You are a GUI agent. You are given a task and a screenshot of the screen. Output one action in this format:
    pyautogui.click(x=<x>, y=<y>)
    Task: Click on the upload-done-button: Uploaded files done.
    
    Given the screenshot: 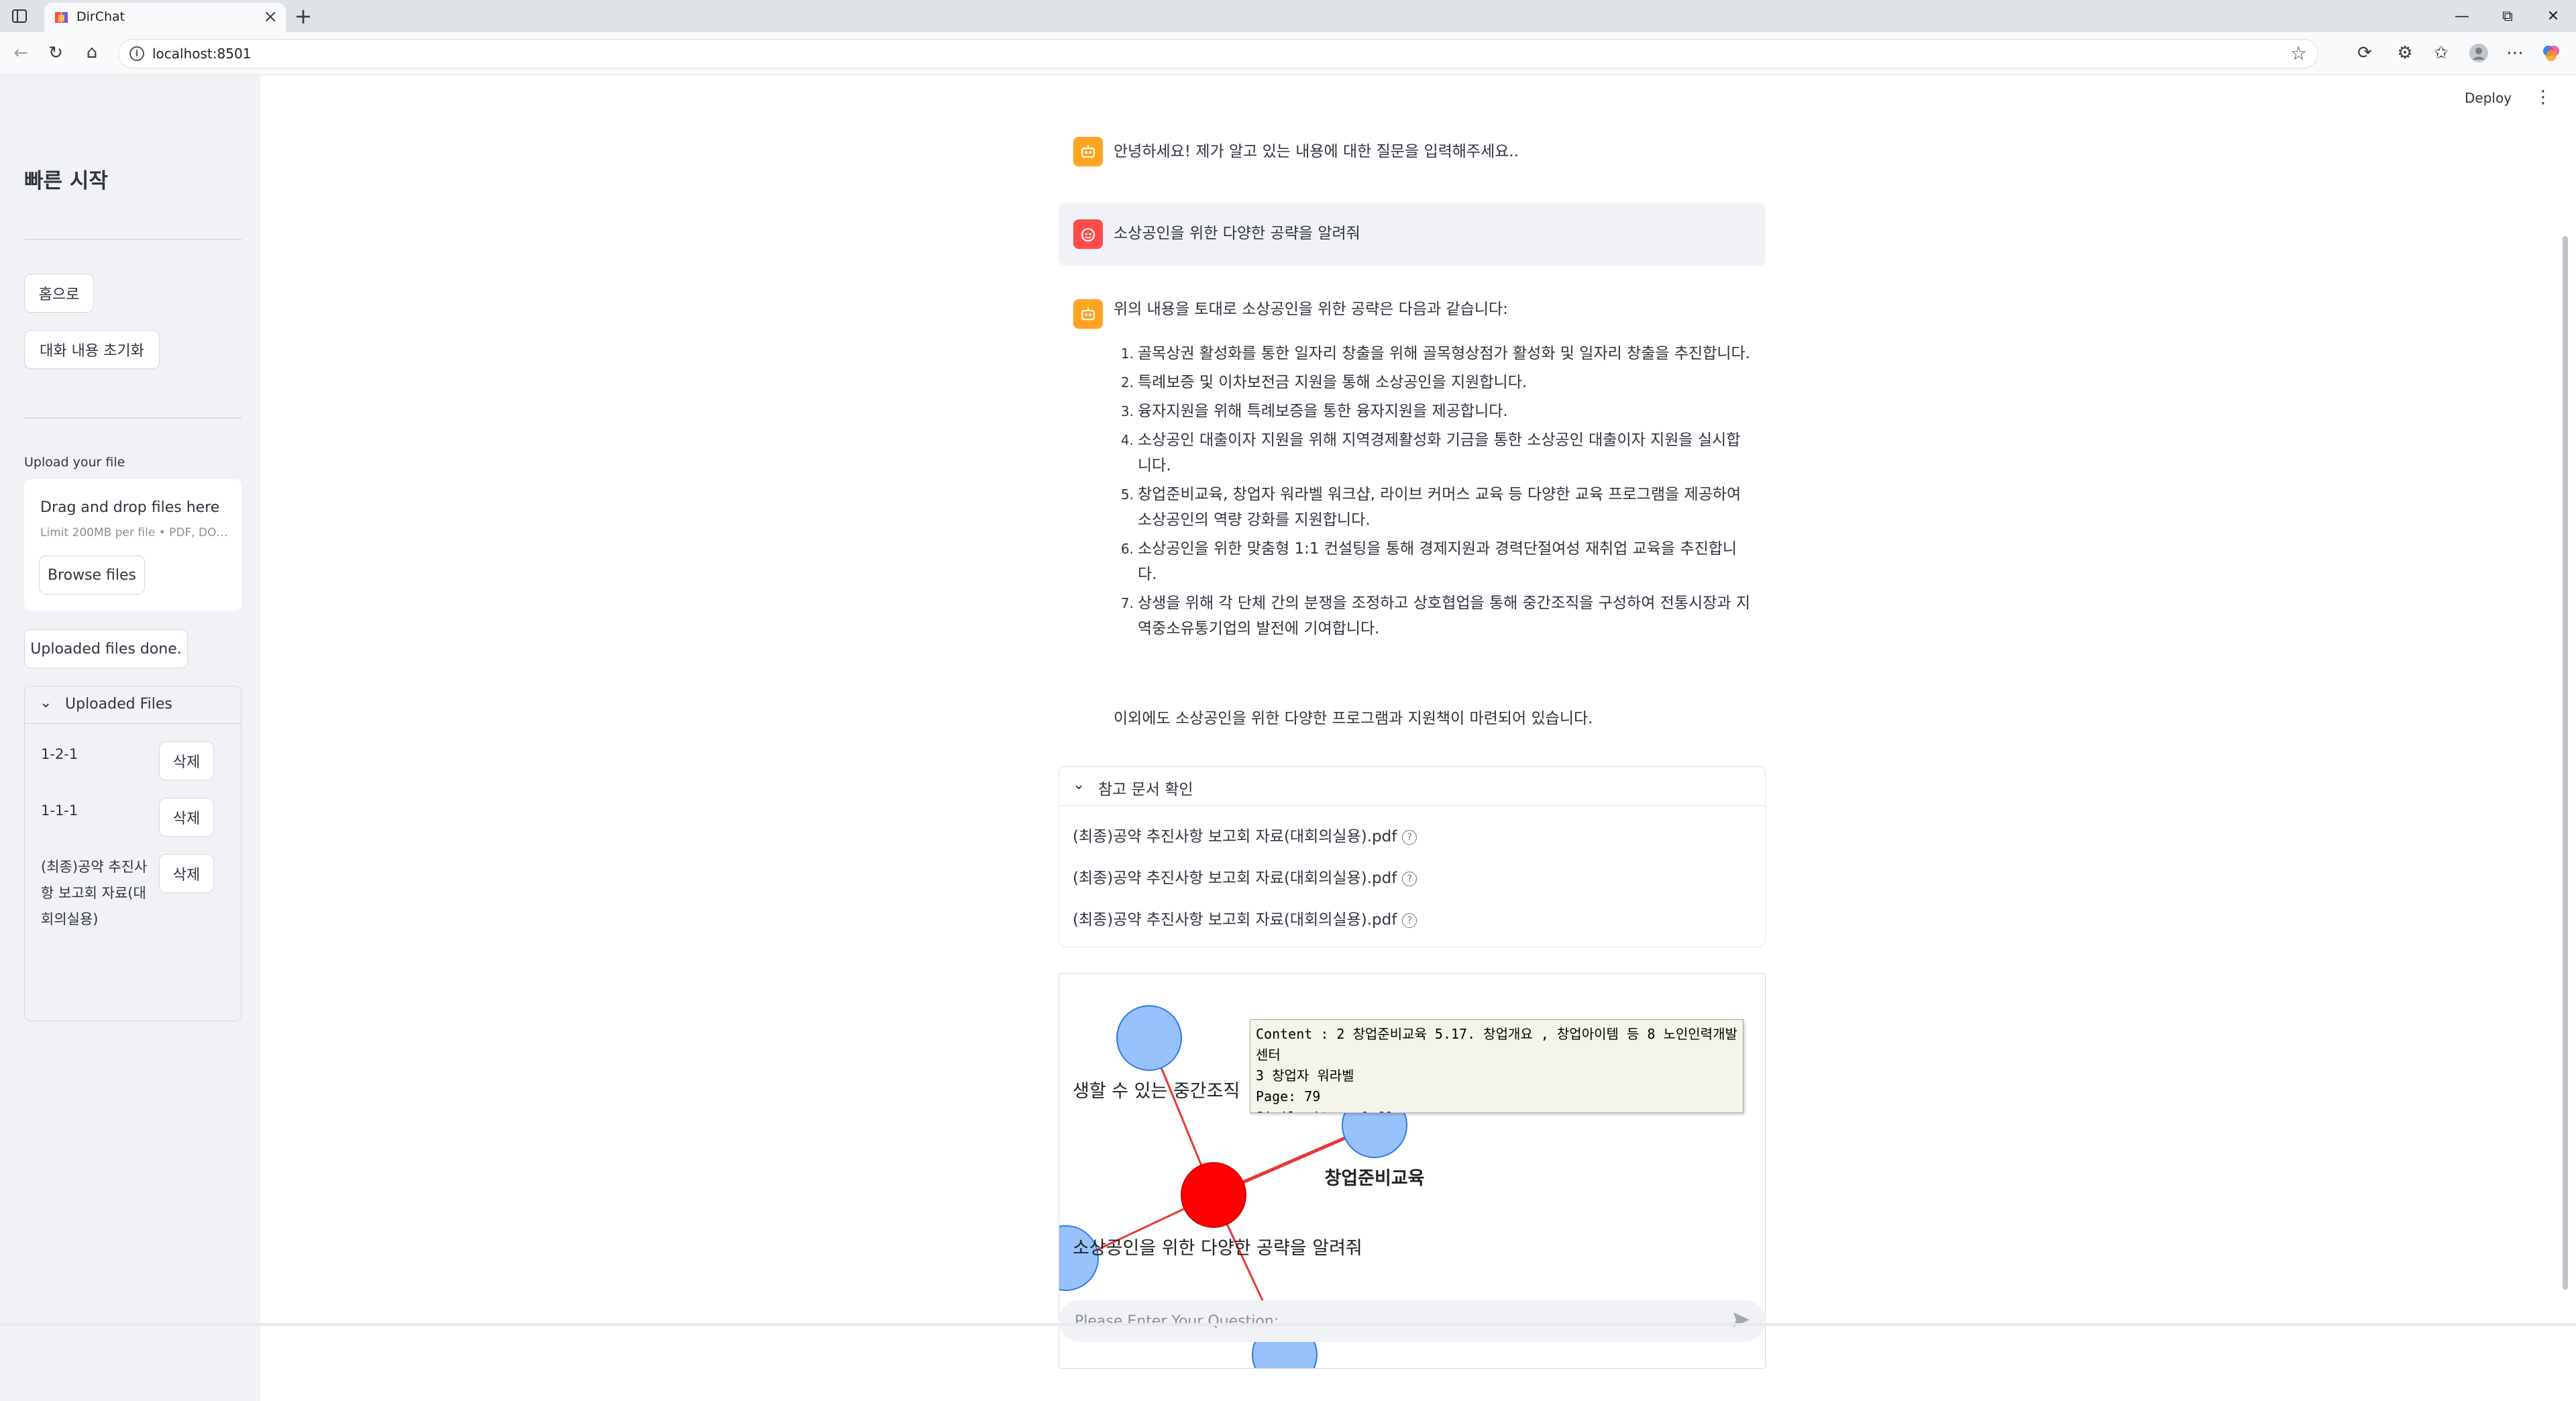 What is the action you would take?
    pyautogui.click(x=106, y=648)
    